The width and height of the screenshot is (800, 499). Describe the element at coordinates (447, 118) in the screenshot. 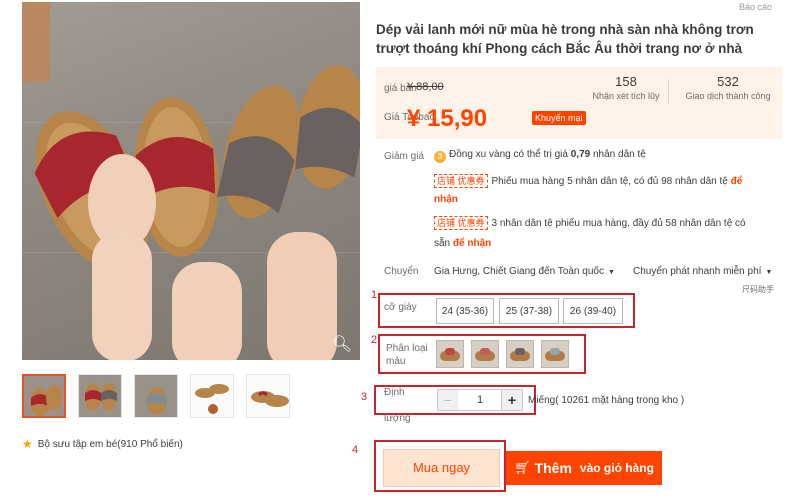

I see `taobao-price: ¥ 15,90` at that location.